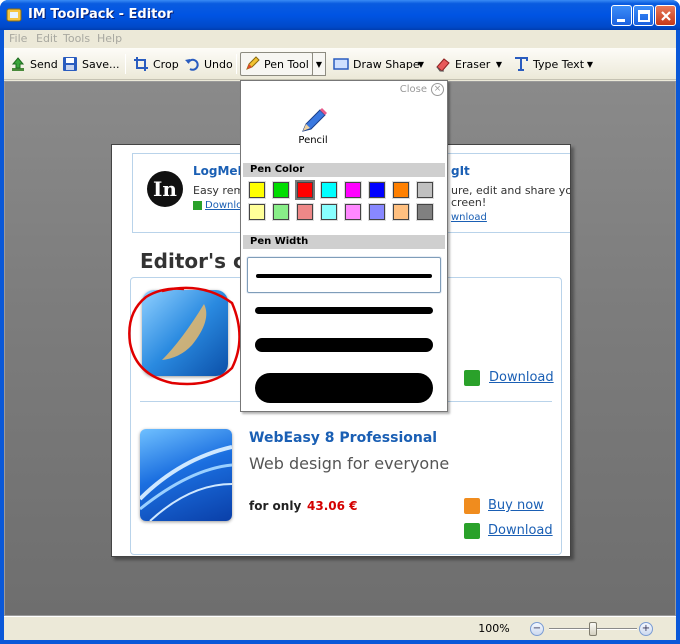 This screenshot has height=644, width=680. What do you see at coordinates (14, 15) in the screenshot?
I see `app-icon` at bounding box center [14, 15].